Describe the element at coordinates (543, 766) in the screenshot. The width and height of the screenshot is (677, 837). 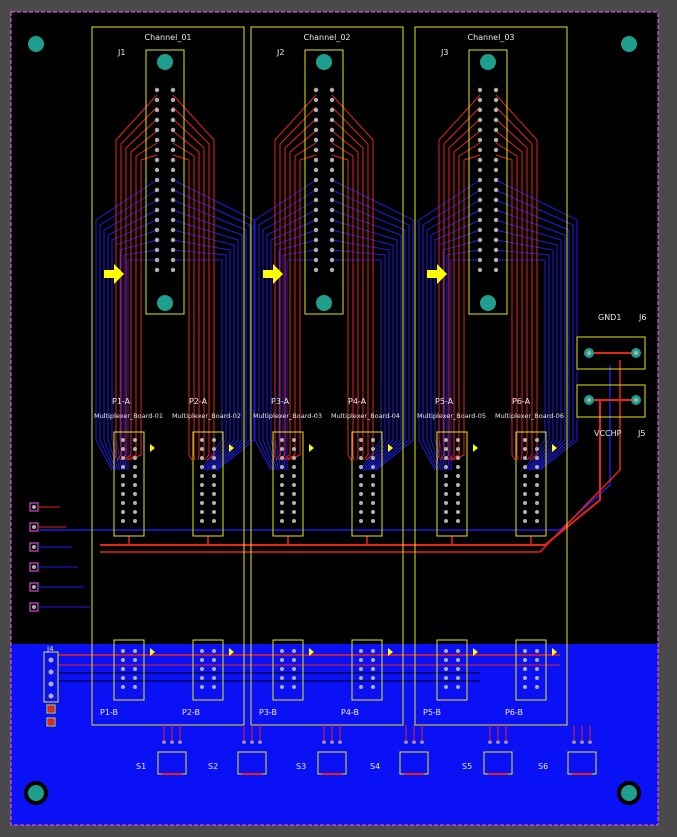
I see `switch-label: S6` at that location.